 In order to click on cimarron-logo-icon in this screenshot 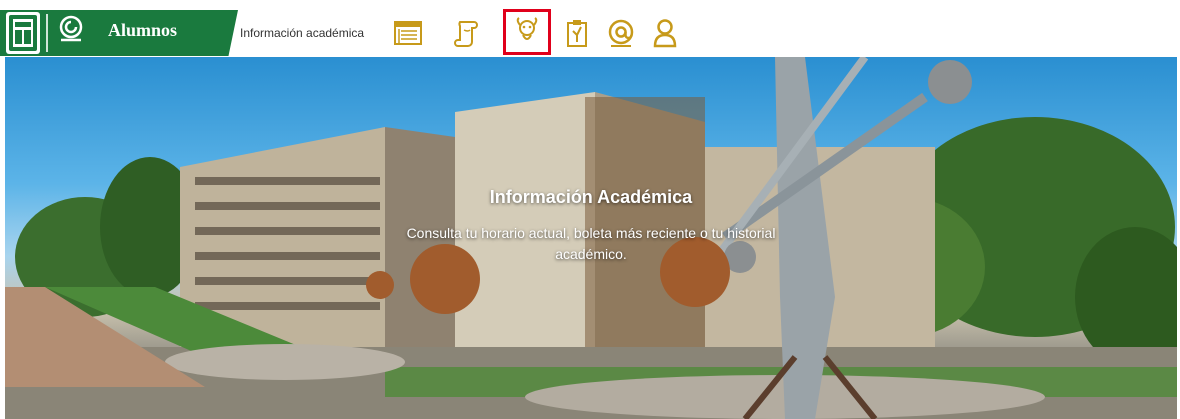, I will do `click(71, 31)`.